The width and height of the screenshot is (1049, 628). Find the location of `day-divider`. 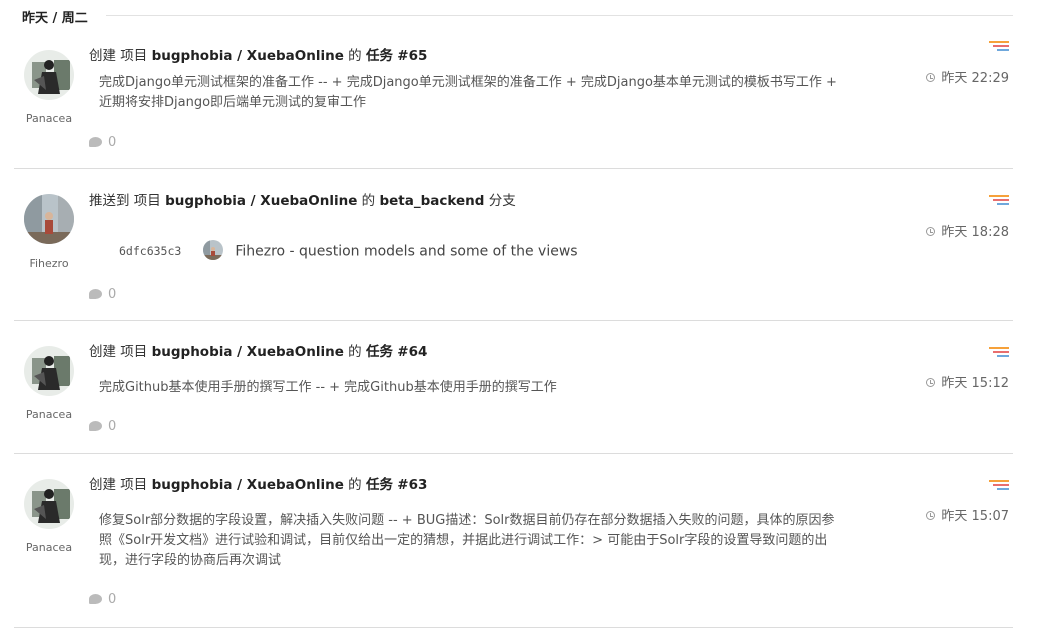

day-divider is located at coordinates (559, 15).